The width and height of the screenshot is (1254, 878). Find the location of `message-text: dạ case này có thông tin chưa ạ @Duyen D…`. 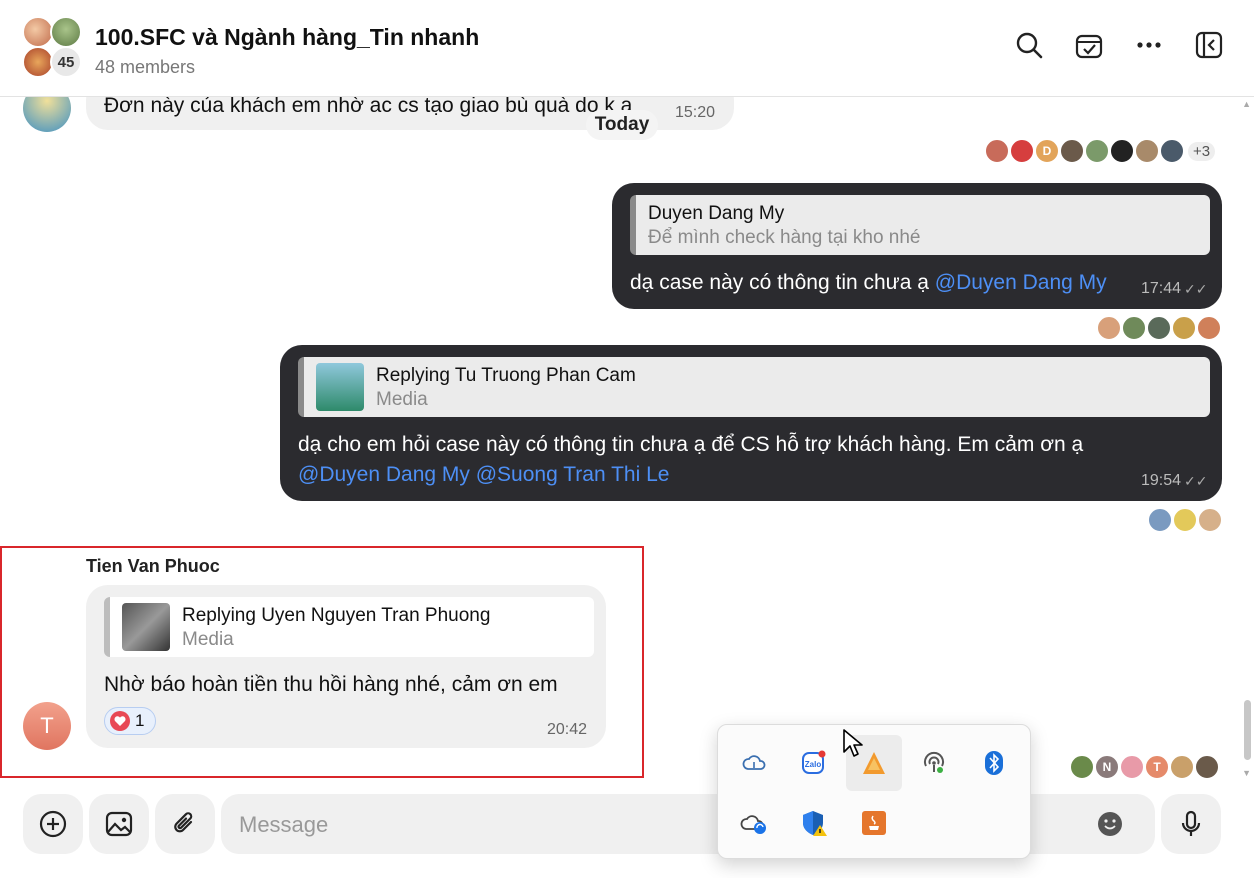

message-text: dạ case này có thông tin chưa ạ @Duyen D… is located at coordinates (868, 282).